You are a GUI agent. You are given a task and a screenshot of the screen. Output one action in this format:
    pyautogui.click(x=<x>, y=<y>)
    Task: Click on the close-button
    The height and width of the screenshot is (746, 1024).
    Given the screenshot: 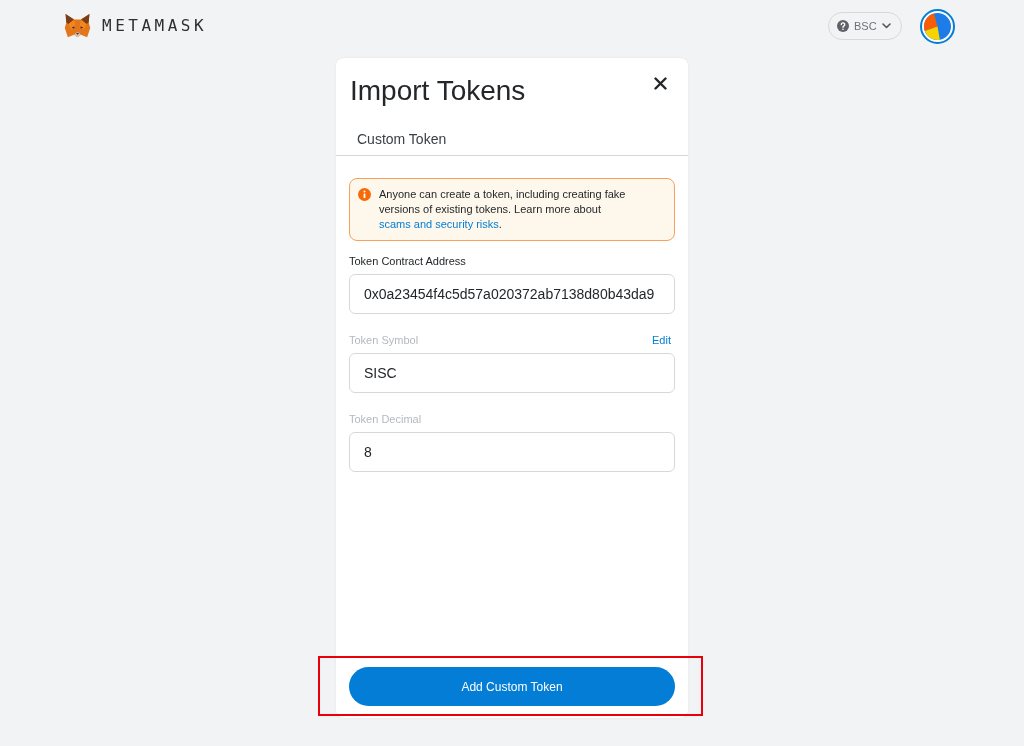 What is the action you would take?
    pyautogui.click(x=660, y=83)
    